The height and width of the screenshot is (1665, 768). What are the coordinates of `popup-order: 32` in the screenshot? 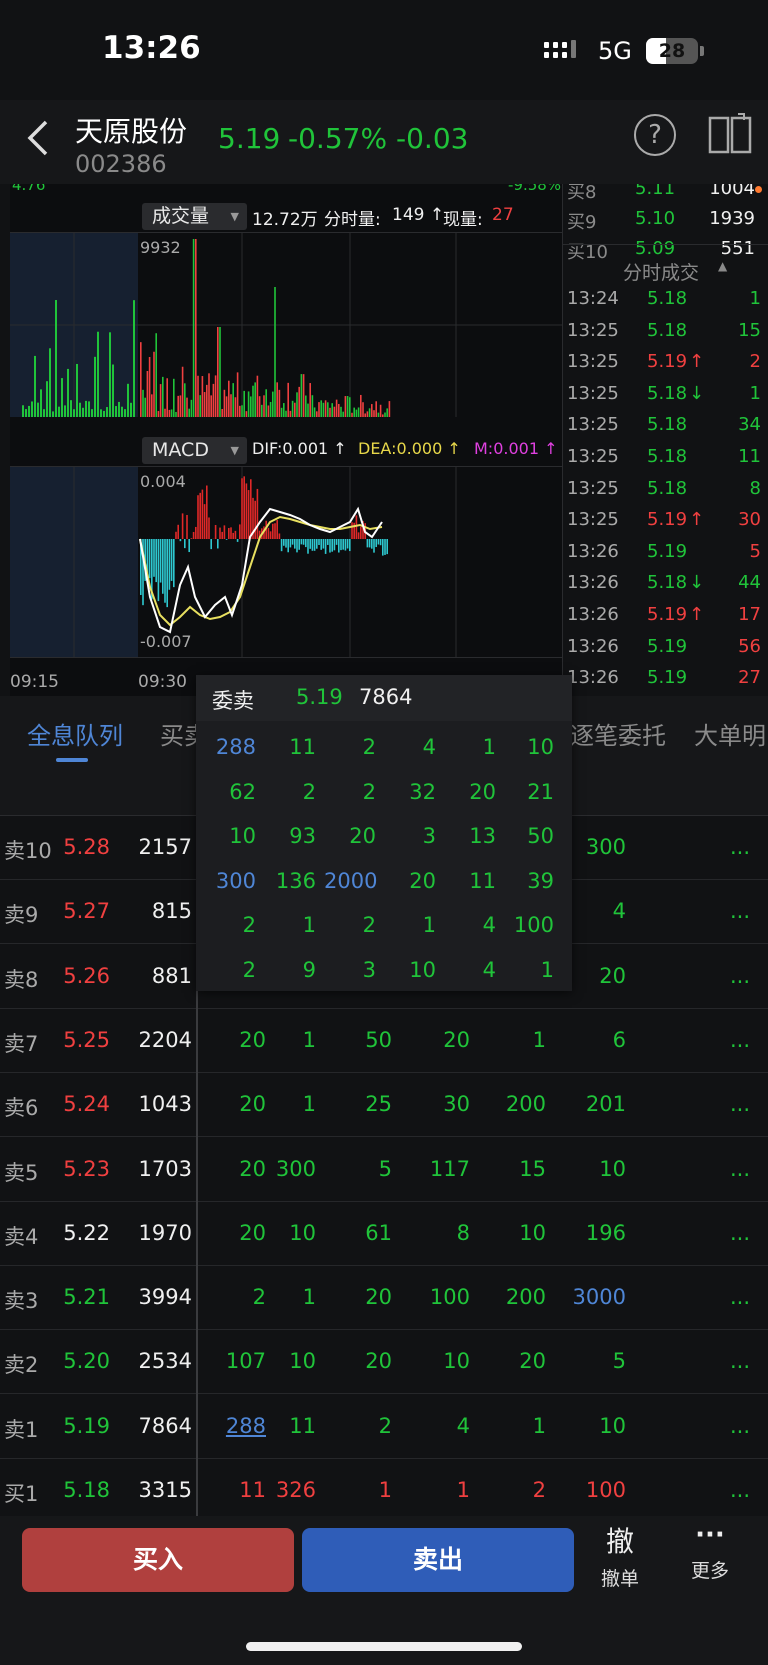 It's located at (410, 792).